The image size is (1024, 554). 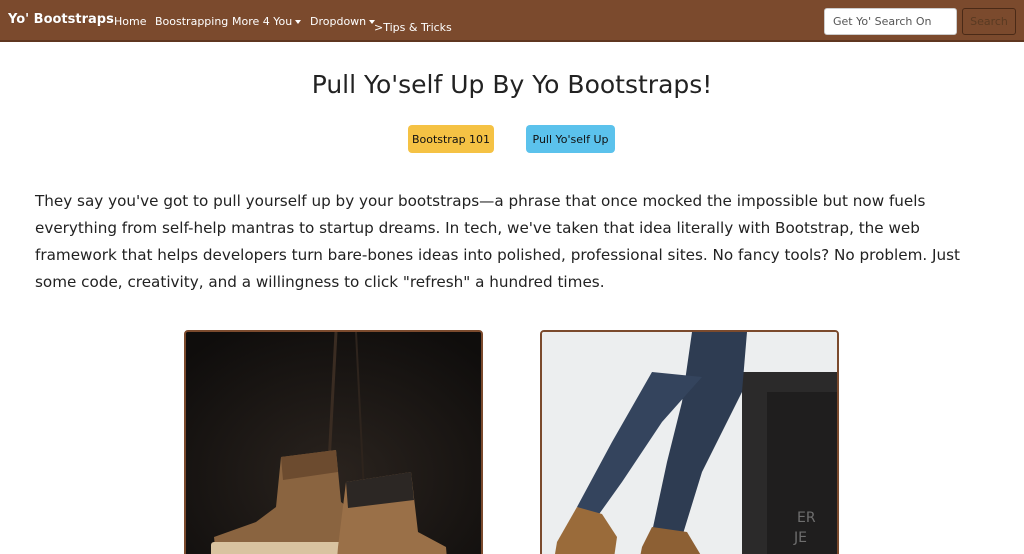 I want to click on svg-text: ER, so click(x=806, y=518).